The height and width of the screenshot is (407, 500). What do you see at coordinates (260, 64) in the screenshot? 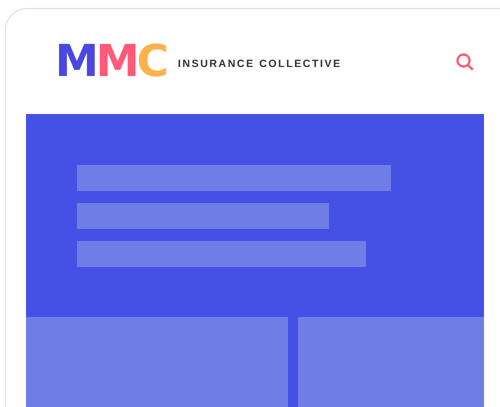
I see `brand-name: INSURANCE COLLECTIVE` at bounding box center [260, 64].